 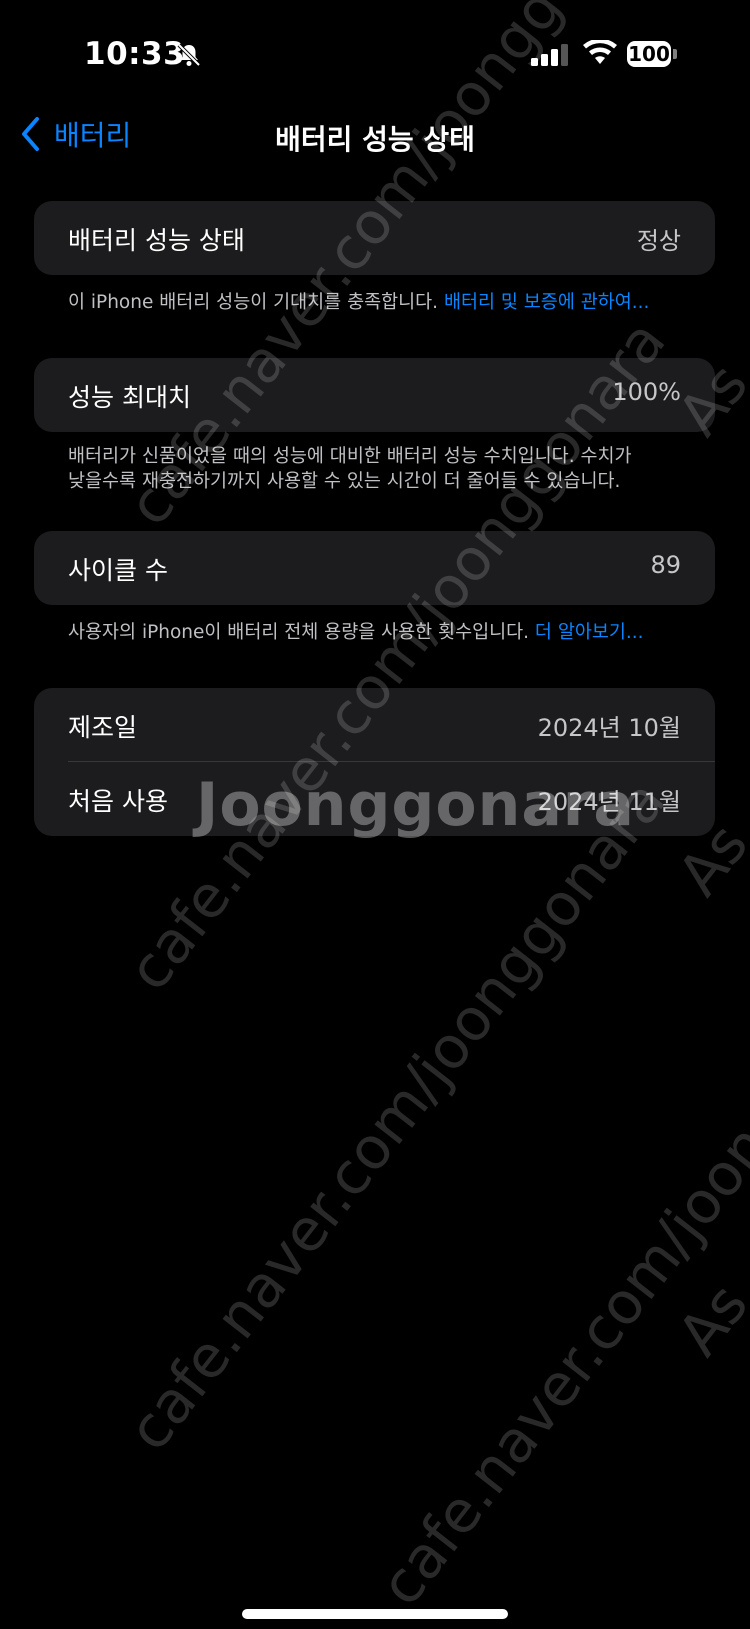 I want to click on battery-nub, so click(x=675, y=54).